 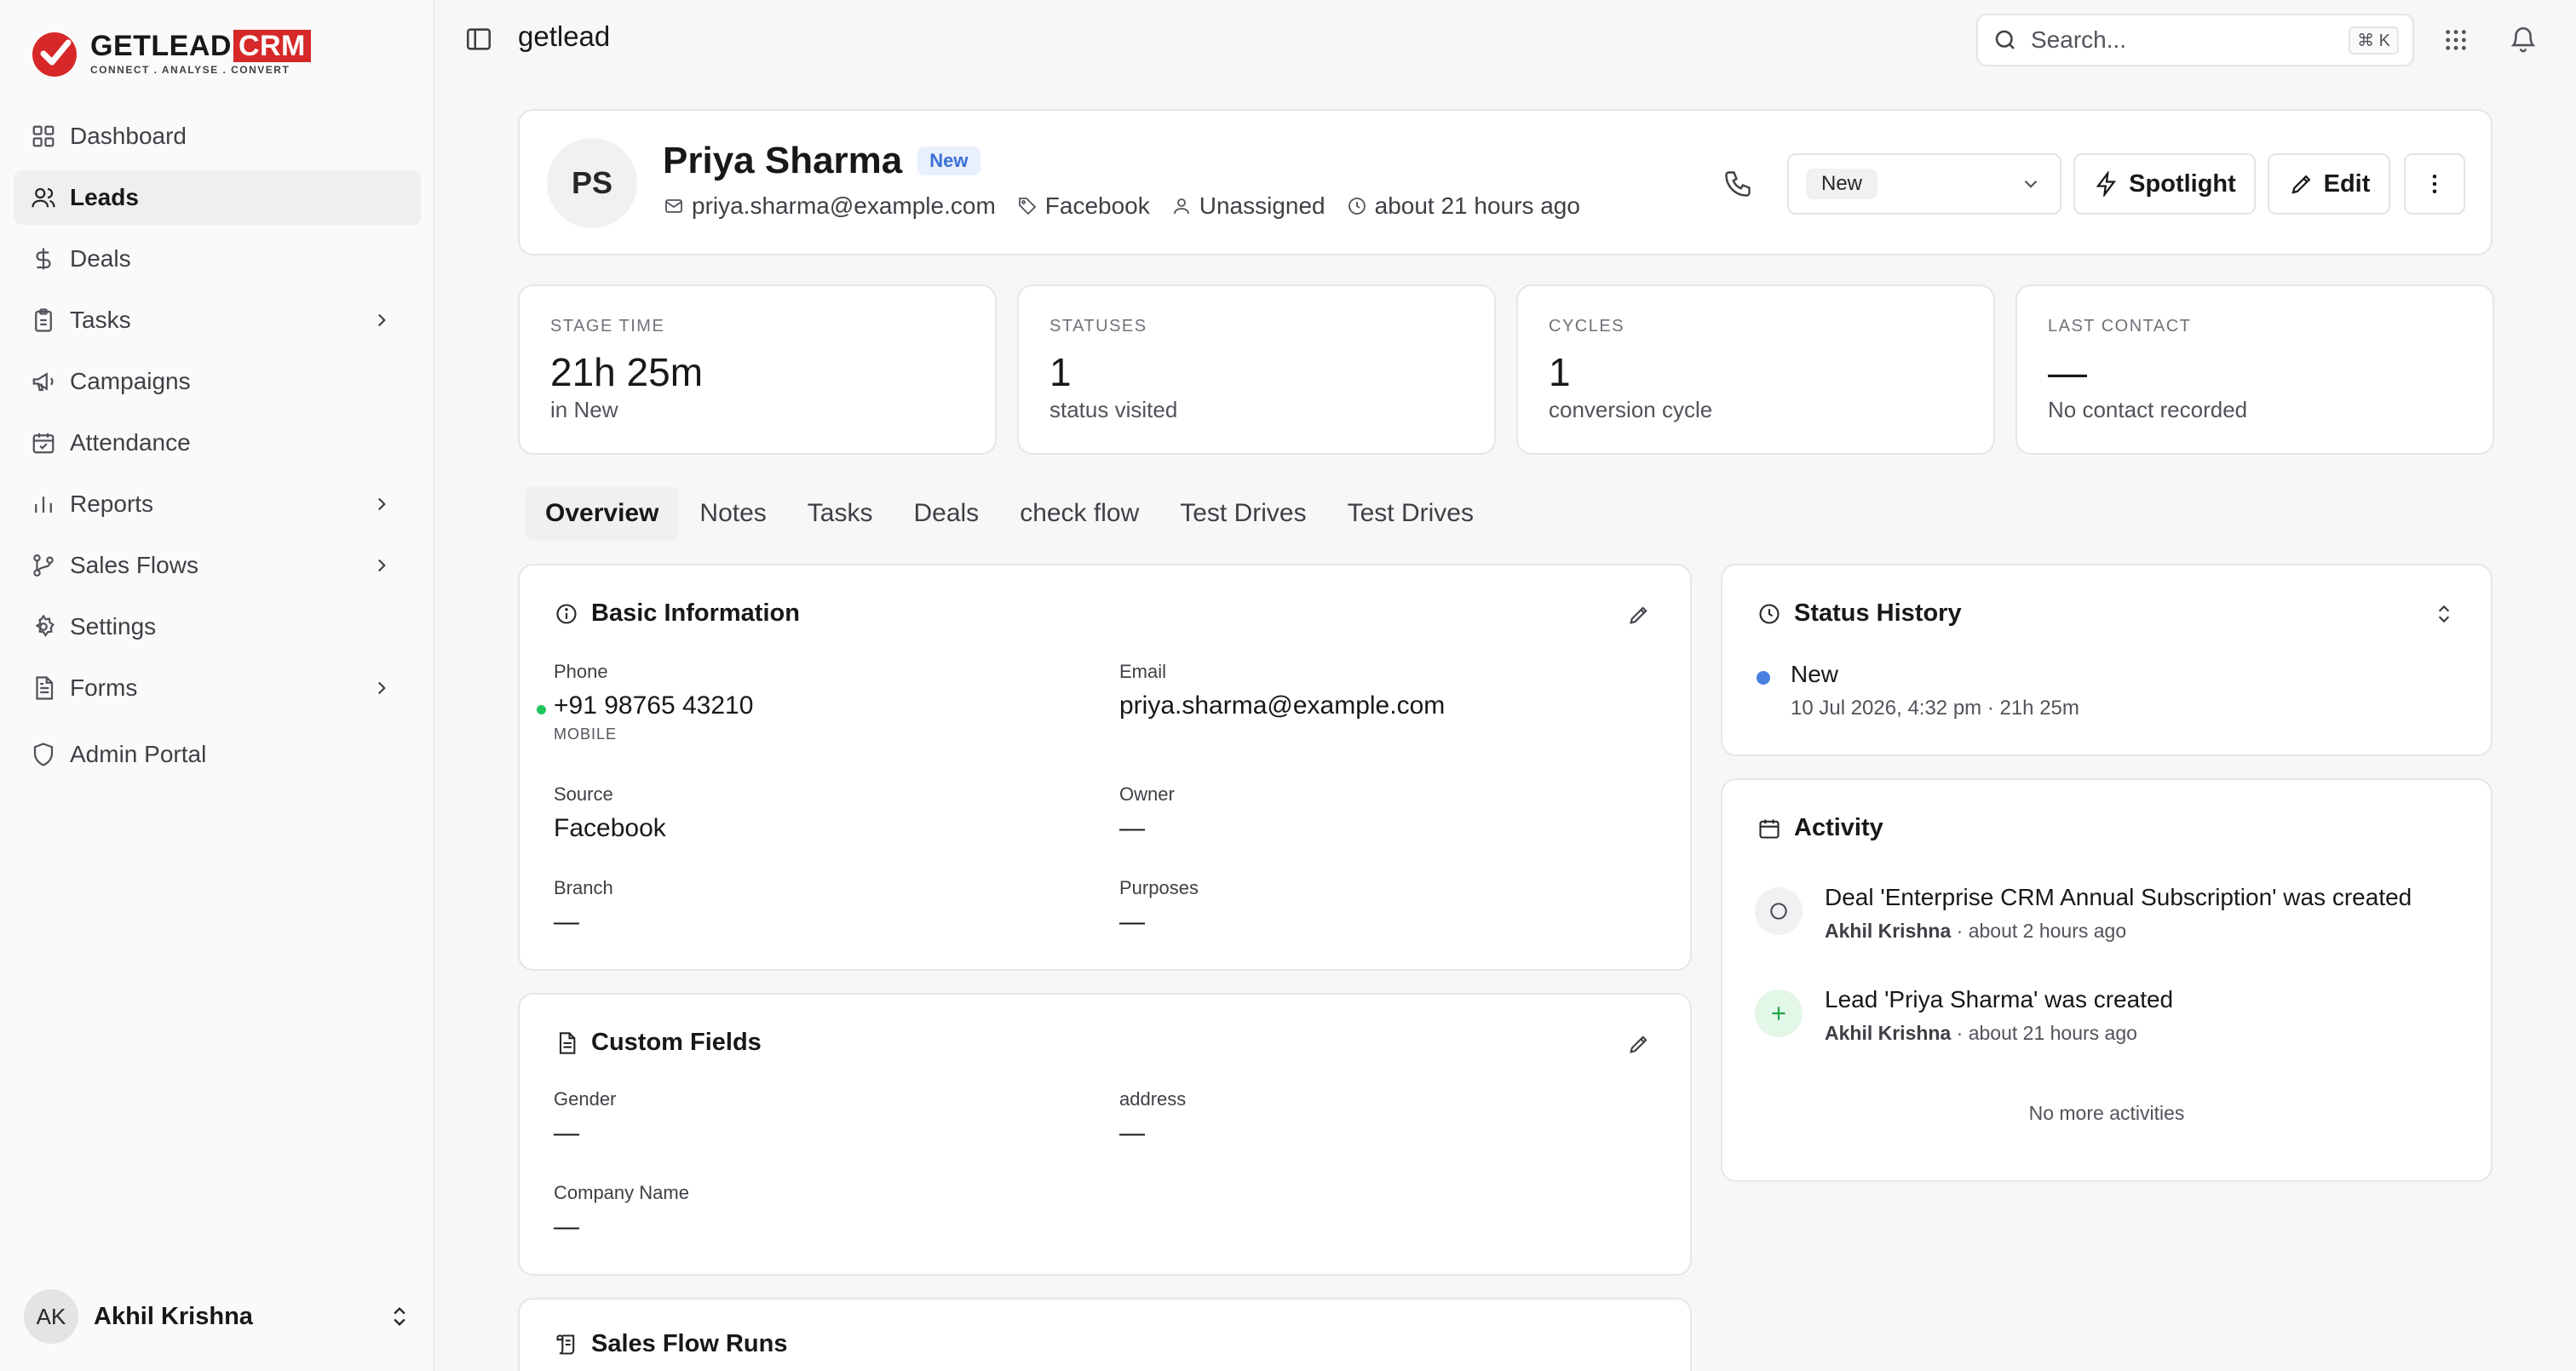 I want to click on stat-stage-time: STAGE TIME 21h 25m in New, so click(x=758, y=369).